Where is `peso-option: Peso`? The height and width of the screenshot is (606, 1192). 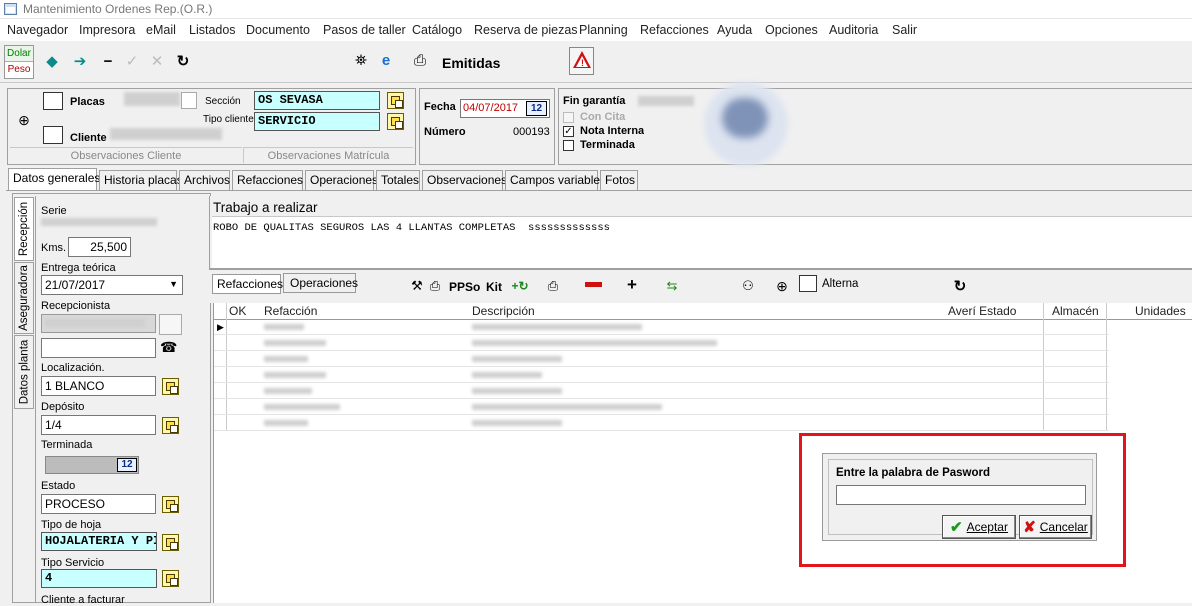 peso-option: Peso is located at coordinates (19, 70).